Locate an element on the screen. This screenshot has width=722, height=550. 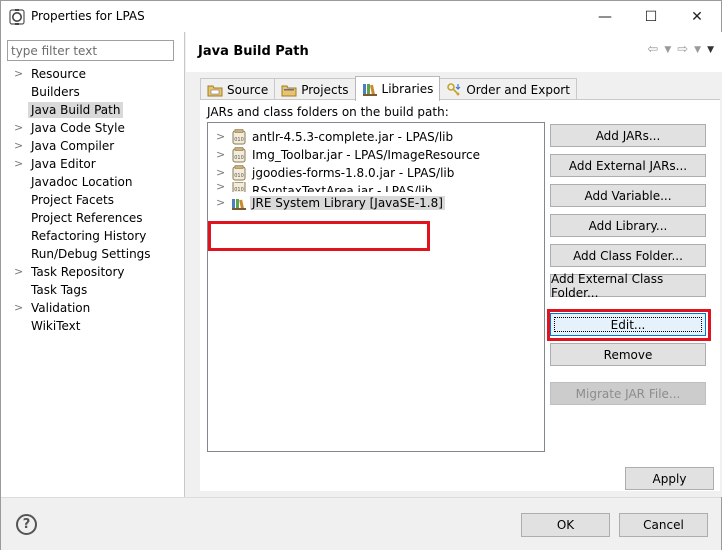
sidebar-item-task-repository: > Task Repository is located at coordinates (93, 272).